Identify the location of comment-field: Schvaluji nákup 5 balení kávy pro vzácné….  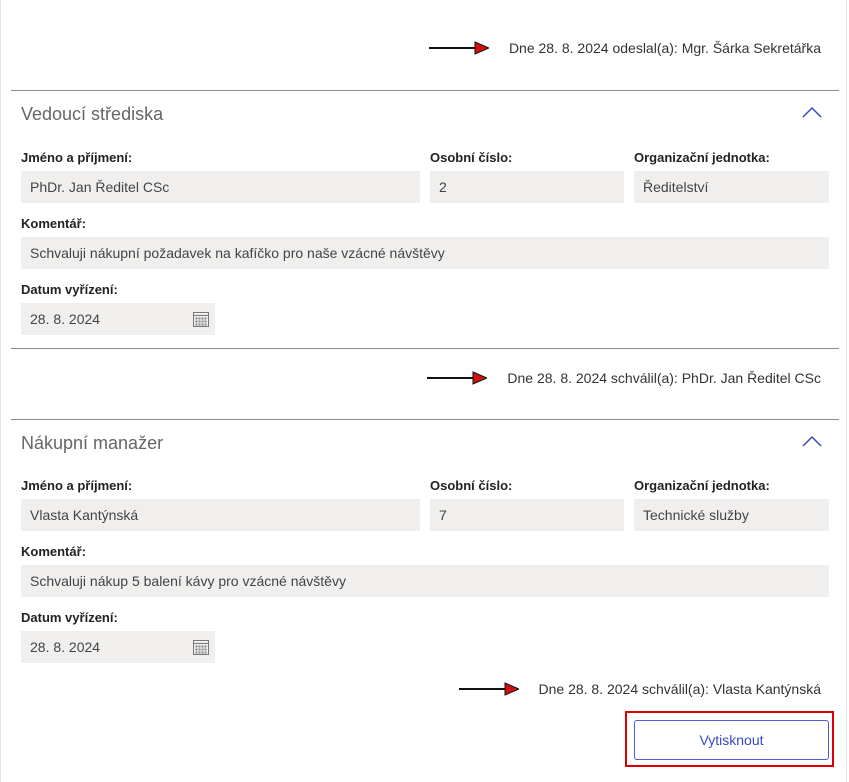
(425, 581).